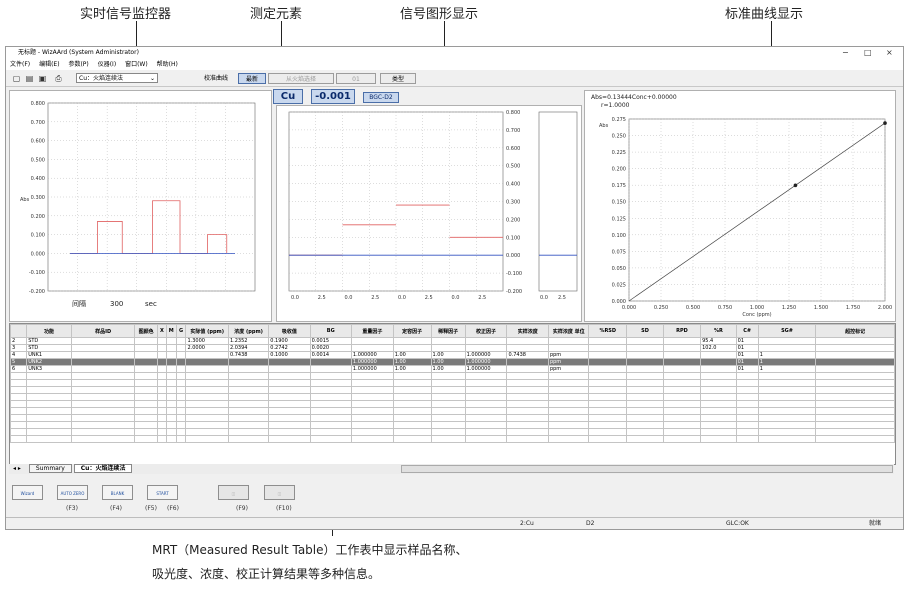 This screenshot has height=596, width=918. Describe the element at coordinates (330, 341) in the screenshot. I see `table-cell: 0.0015` at that location.